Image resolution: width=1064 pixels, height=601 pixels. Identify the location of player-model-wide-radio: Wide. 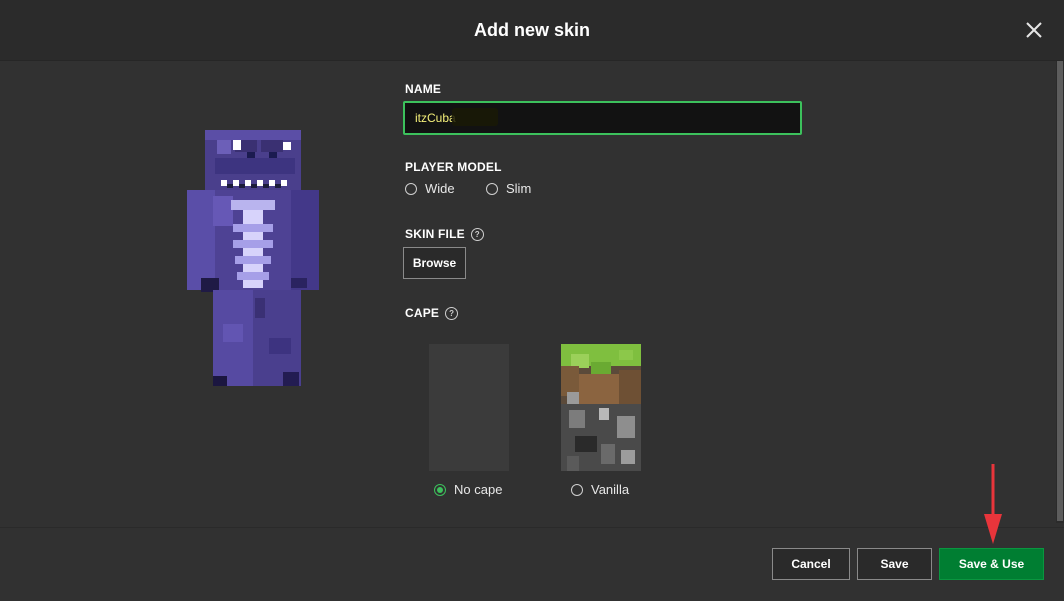
(430, 188).